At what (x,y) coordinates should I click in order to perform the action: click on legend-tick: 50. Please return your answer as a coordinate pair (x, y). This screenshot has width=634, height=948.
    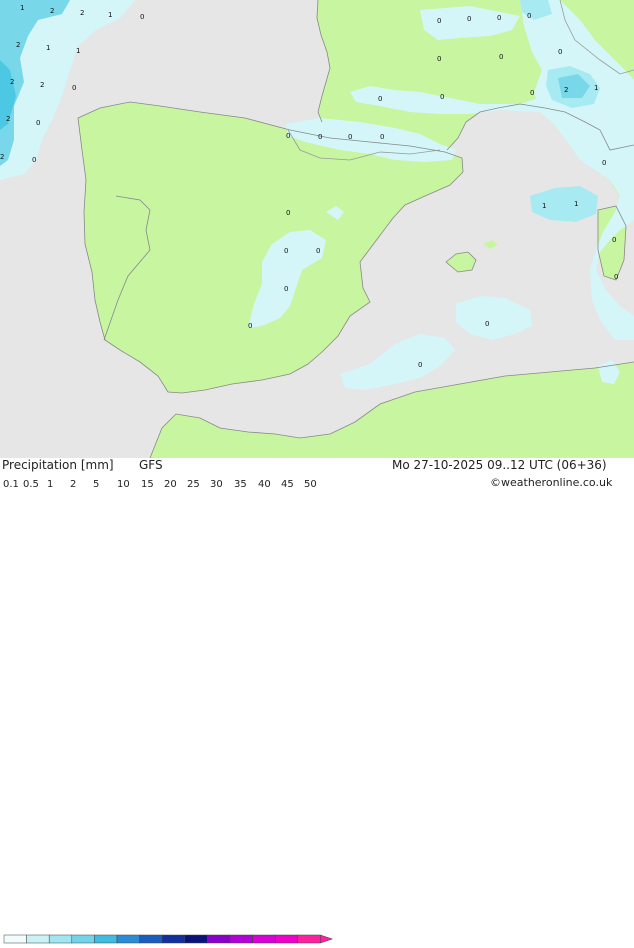
    Looking at the image, I should click on (310, 484).